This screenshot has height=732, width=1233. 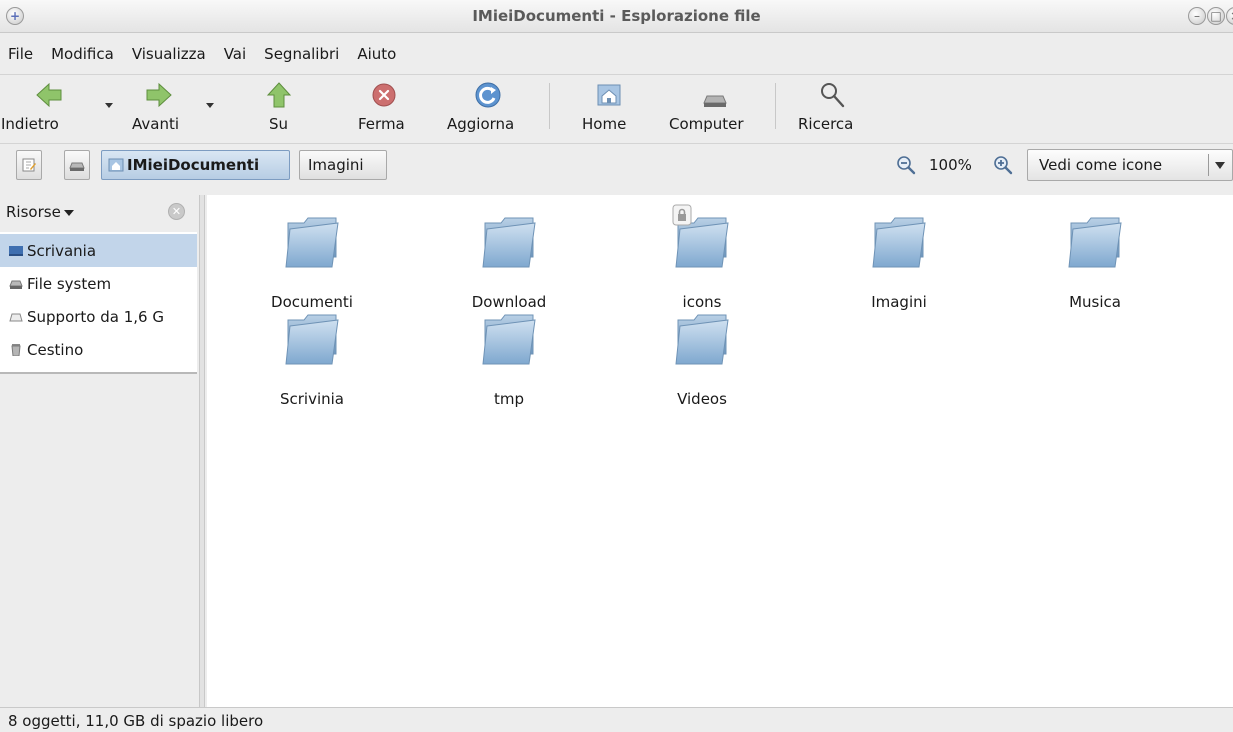 What do you see at coordinates (202, 451) in the screenshot?
I see `sidebar-resize-handle` at bounding box center [202, 451].